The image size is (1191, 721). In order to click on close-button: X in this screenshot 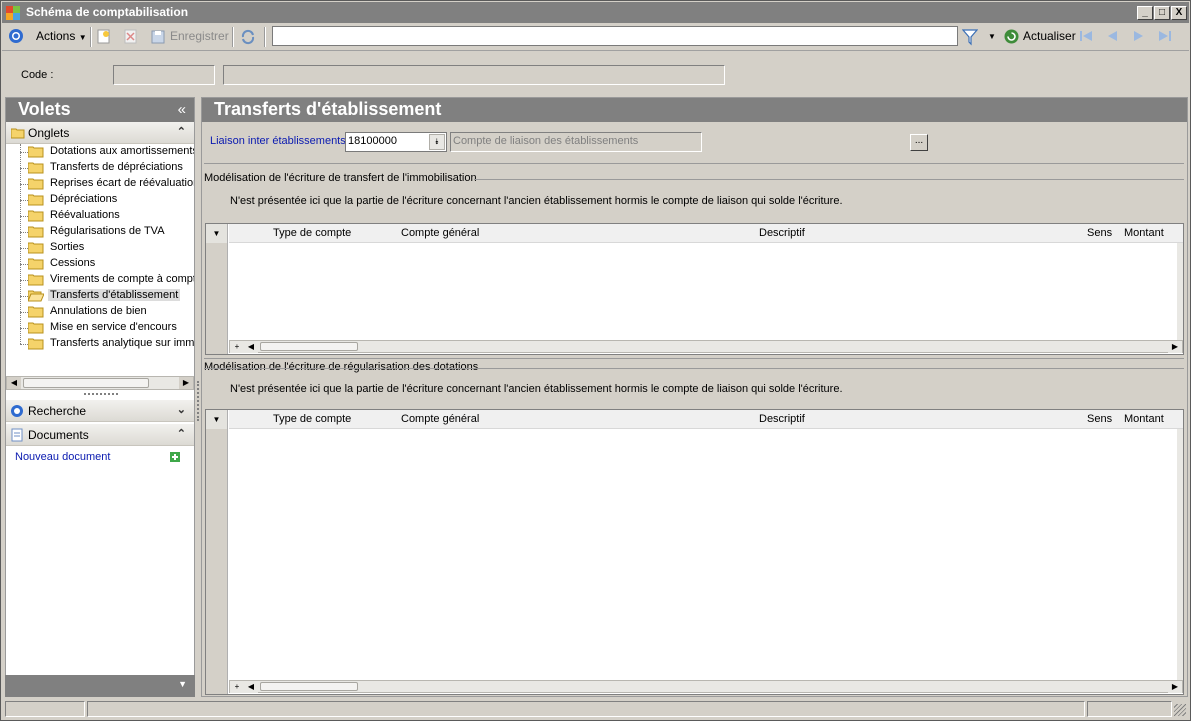, I will do `click(1179, 13)`.